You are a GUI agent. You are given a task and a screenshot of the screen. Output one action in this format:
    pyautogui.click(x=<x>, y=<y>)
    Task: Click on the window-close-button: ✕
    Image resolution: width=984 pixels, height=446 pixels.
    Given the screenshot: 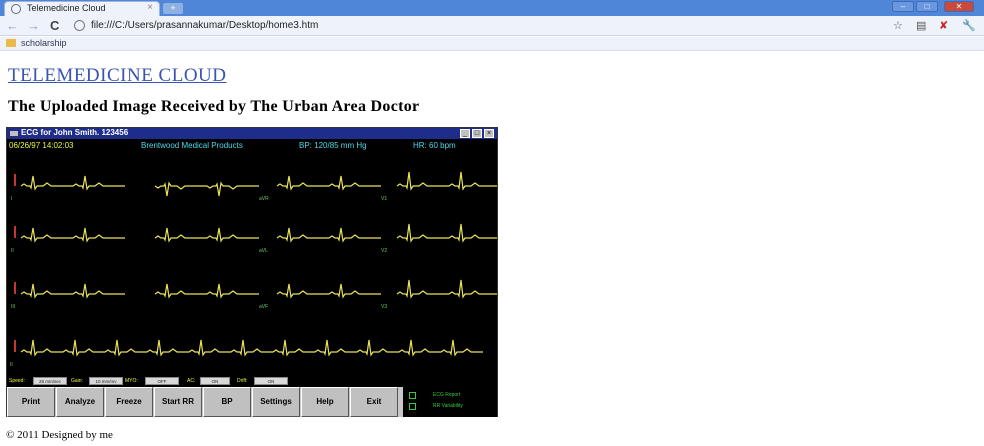 What is the action you would take?
    pyautogui.click(x=959, y=6)
    